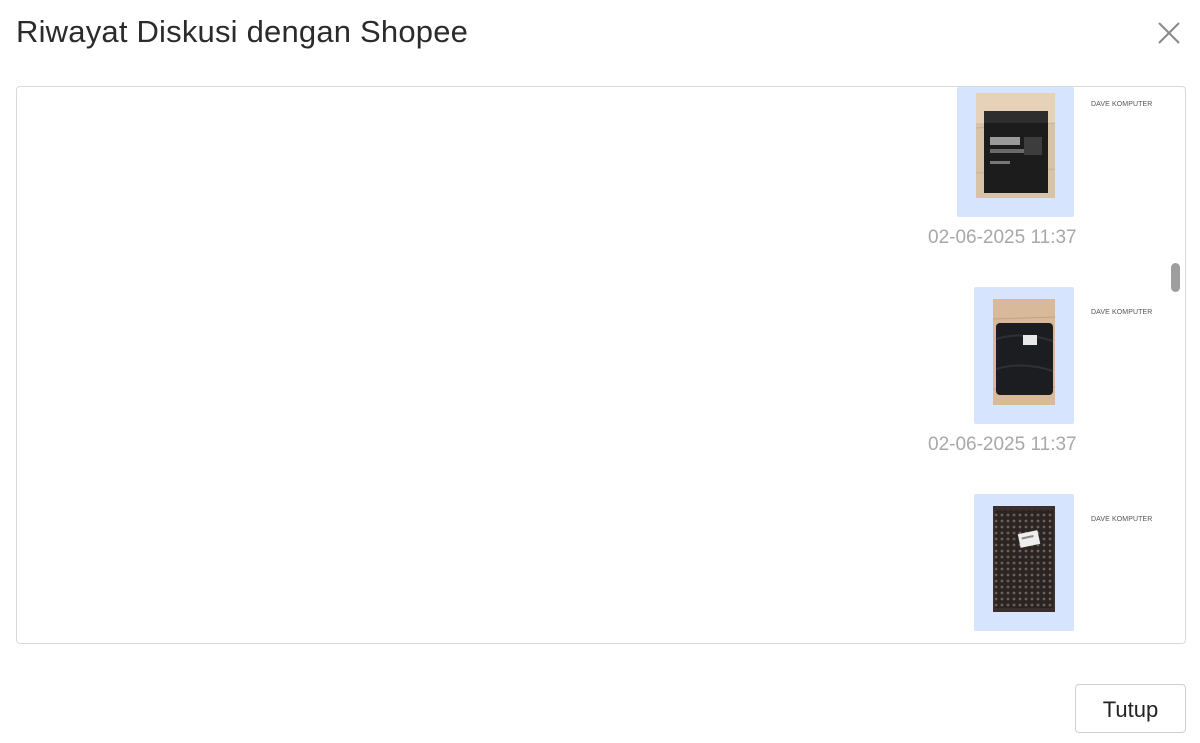 Image resolution: width=1200 pixels, height=743 pixels. Describe the element at coordinates (1130, 708) in the screenshot. I see `close-button: Tutup` at that location.